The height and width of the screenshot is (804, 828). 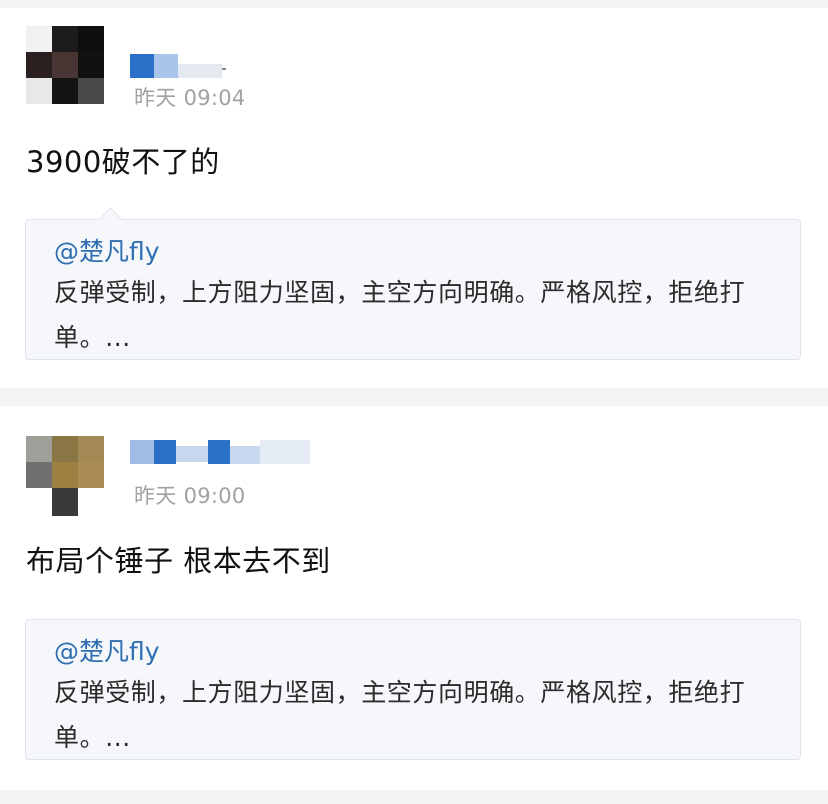 What do you see at coordinates (110, 219) in the screenshot?
I see `quote-arrow` at bounding box center [110, 219].